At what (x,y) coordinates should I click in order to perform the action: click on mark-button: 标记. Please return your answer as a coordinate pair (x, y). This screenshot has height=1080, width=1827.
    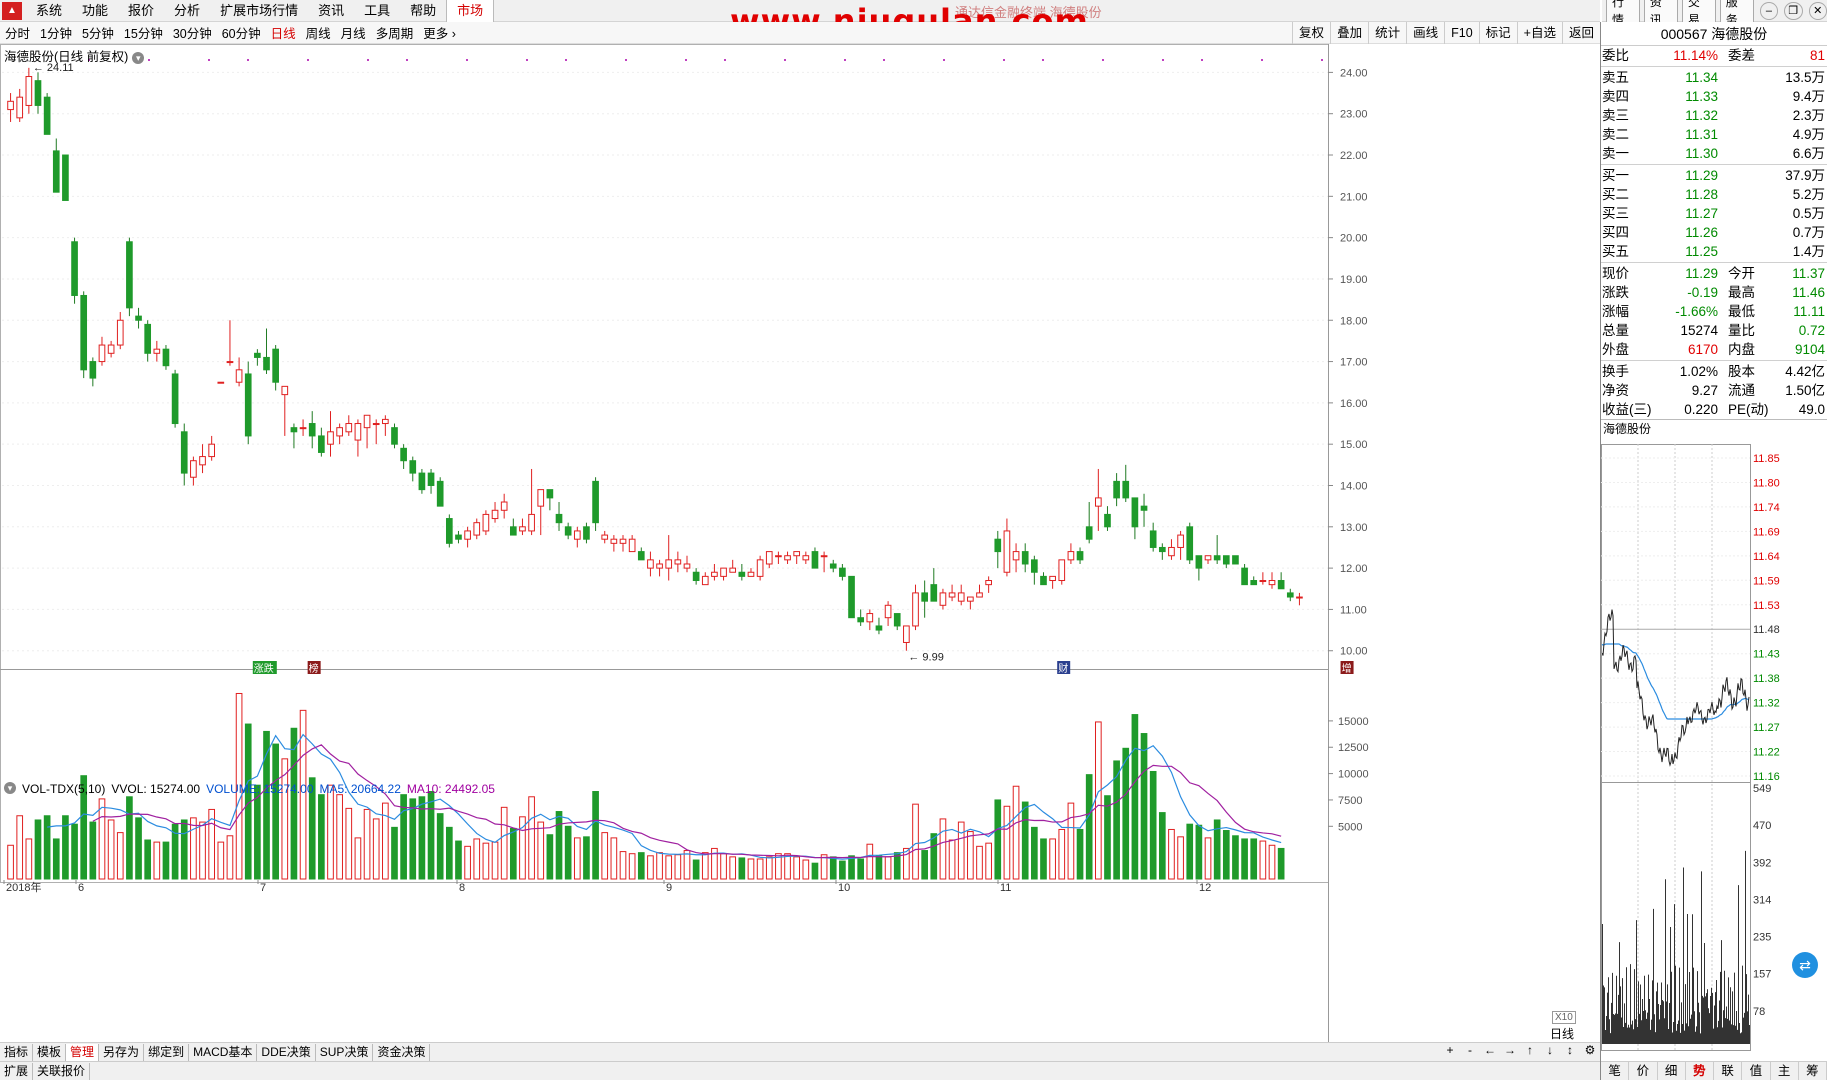
    Looking at the image, I should click on (1497, 33).